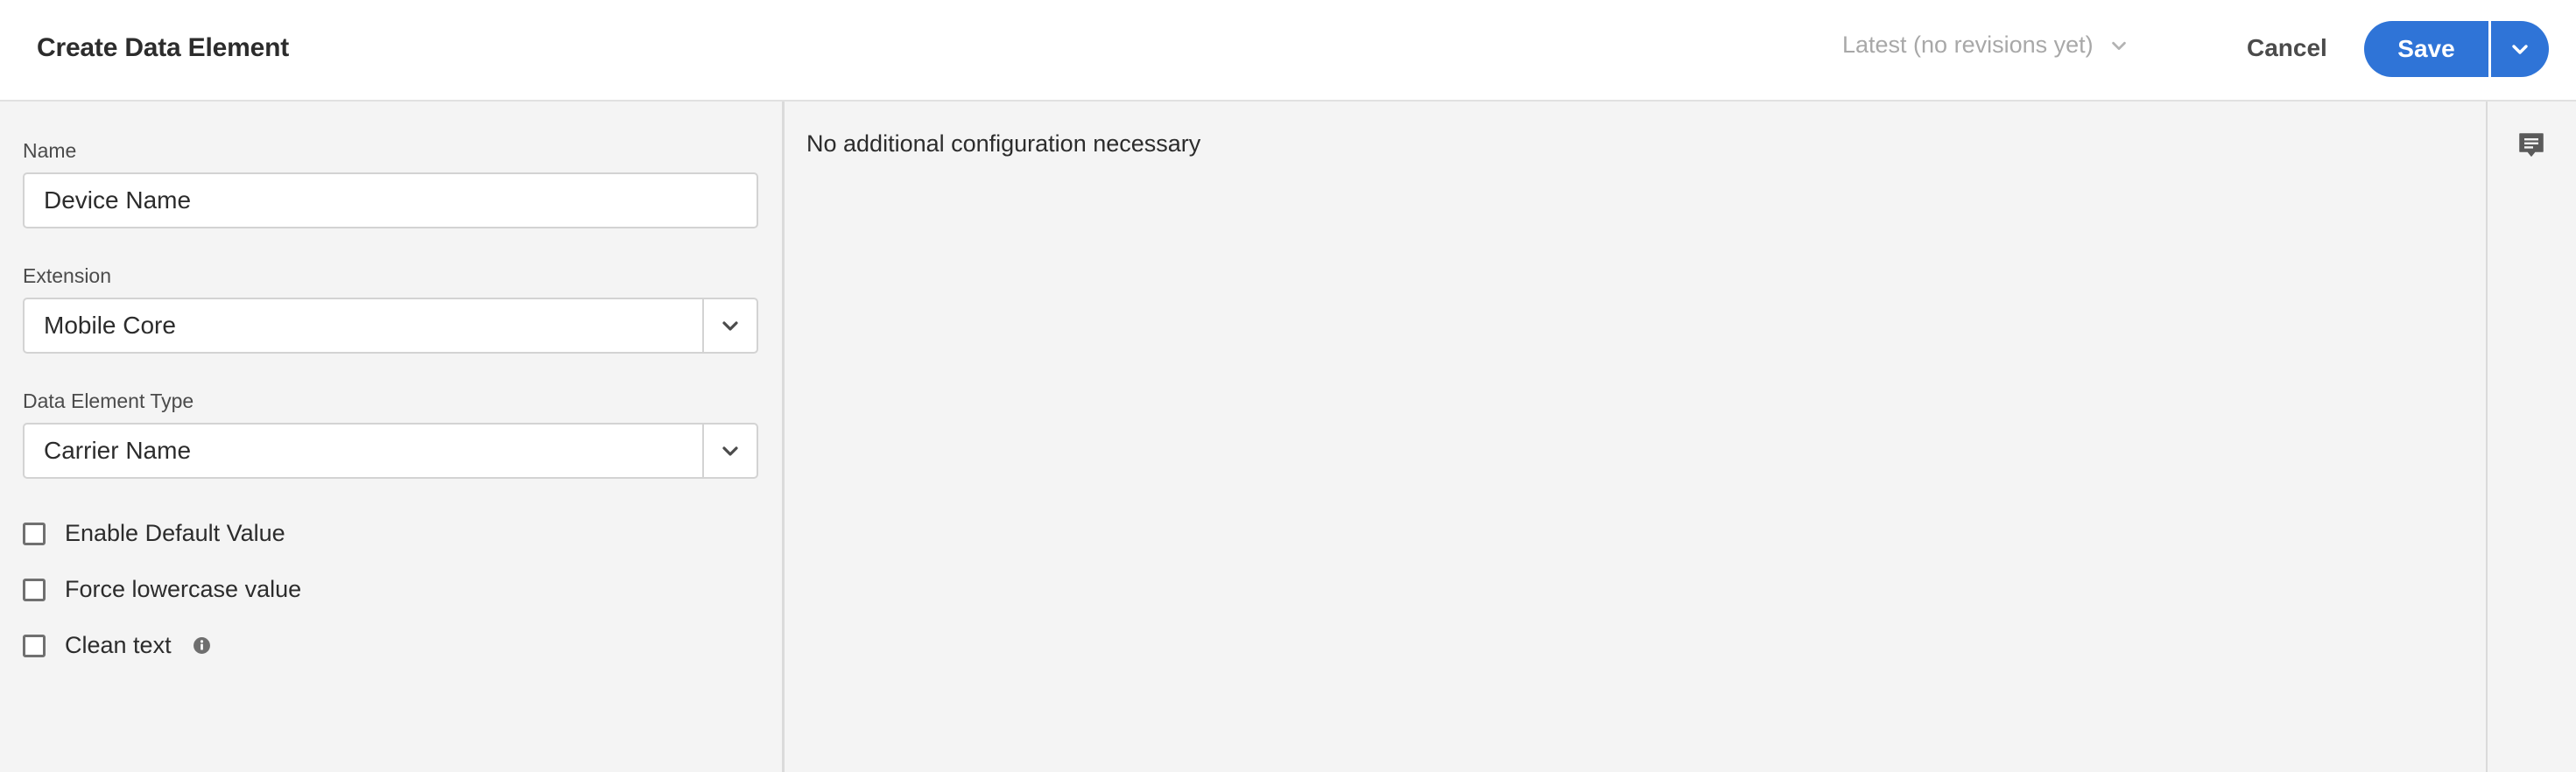 Image resolution: width=2576 pixels, height=772 pixels. I want to click on clean-text-checkbox, so click(34, 646).